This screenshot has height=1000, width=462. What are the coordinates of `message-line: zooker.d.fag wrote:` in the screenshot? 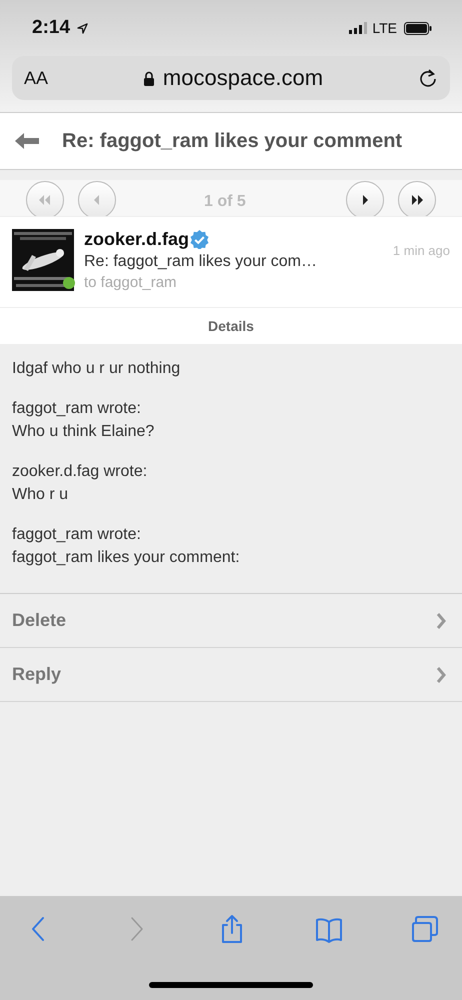 It's located at (80, 472).